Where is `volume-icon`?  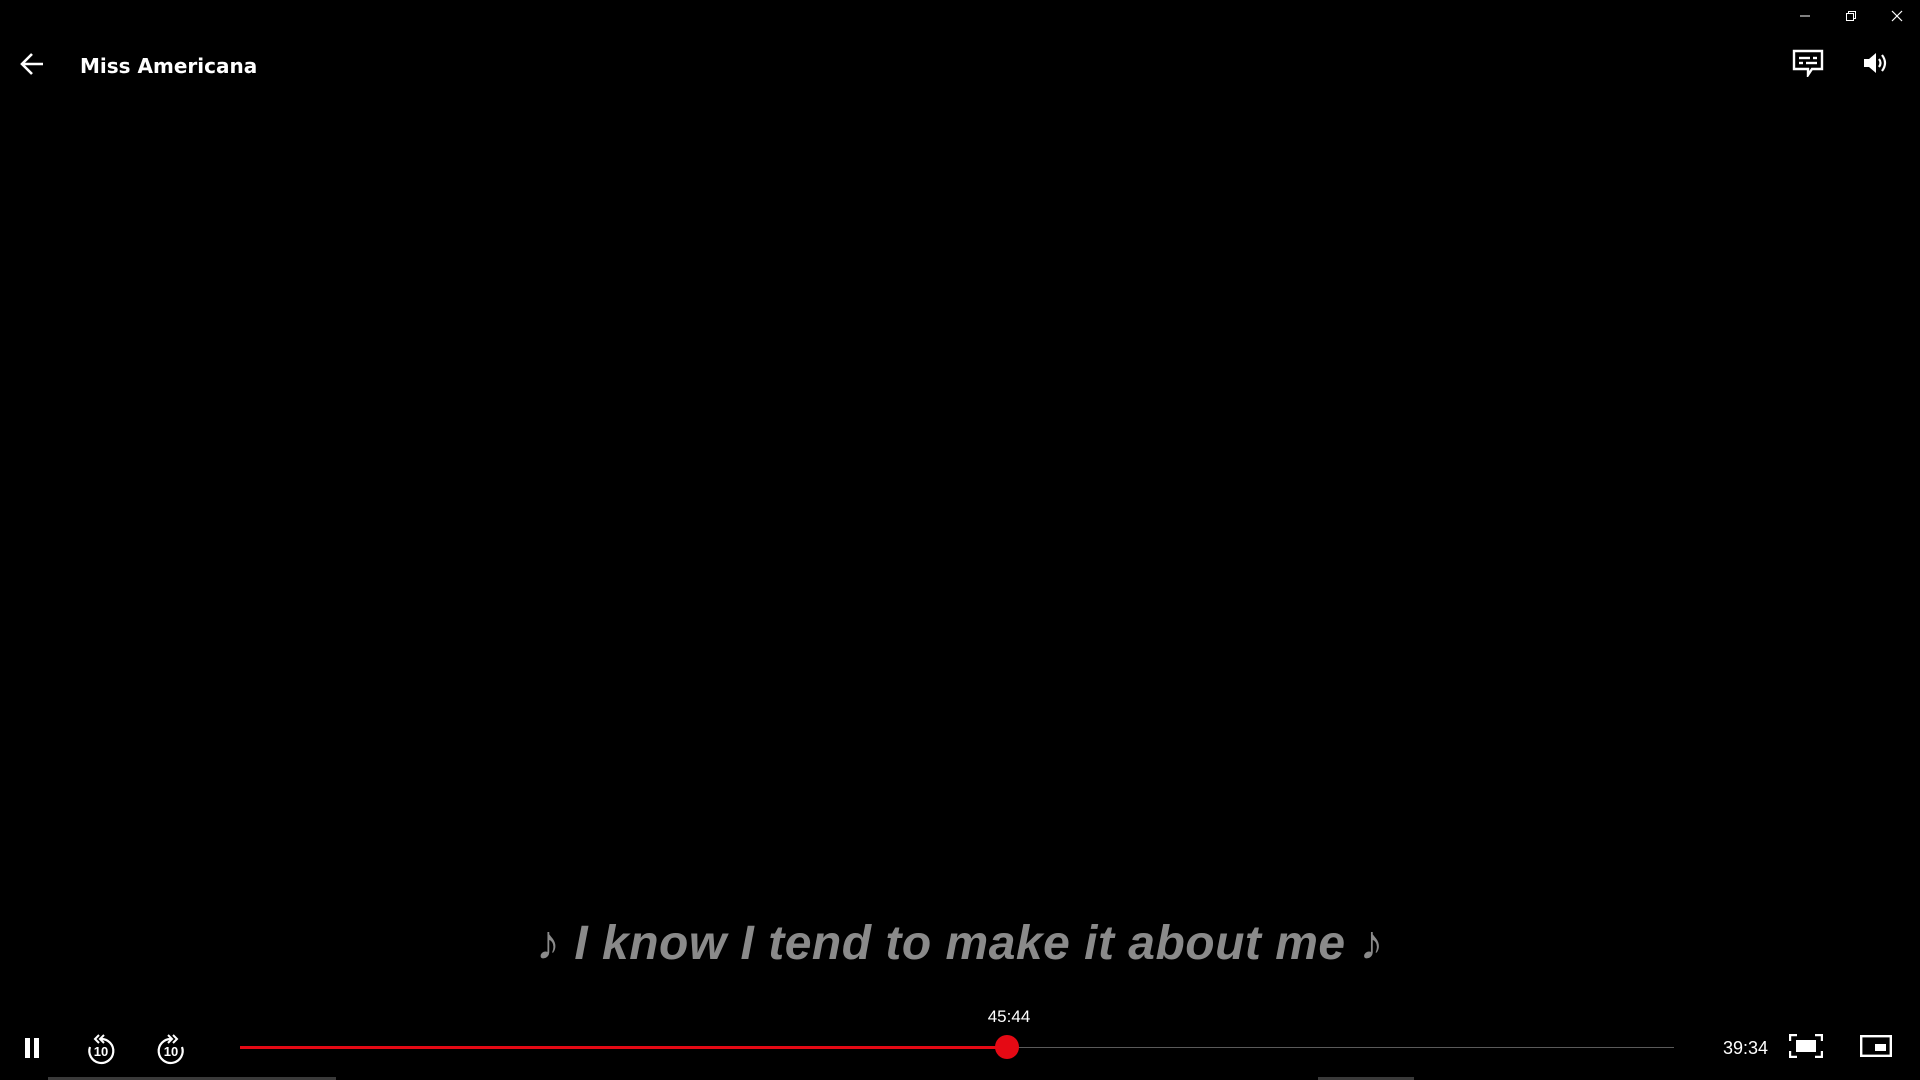
volume-icon is located at coordinates (1876, 65).